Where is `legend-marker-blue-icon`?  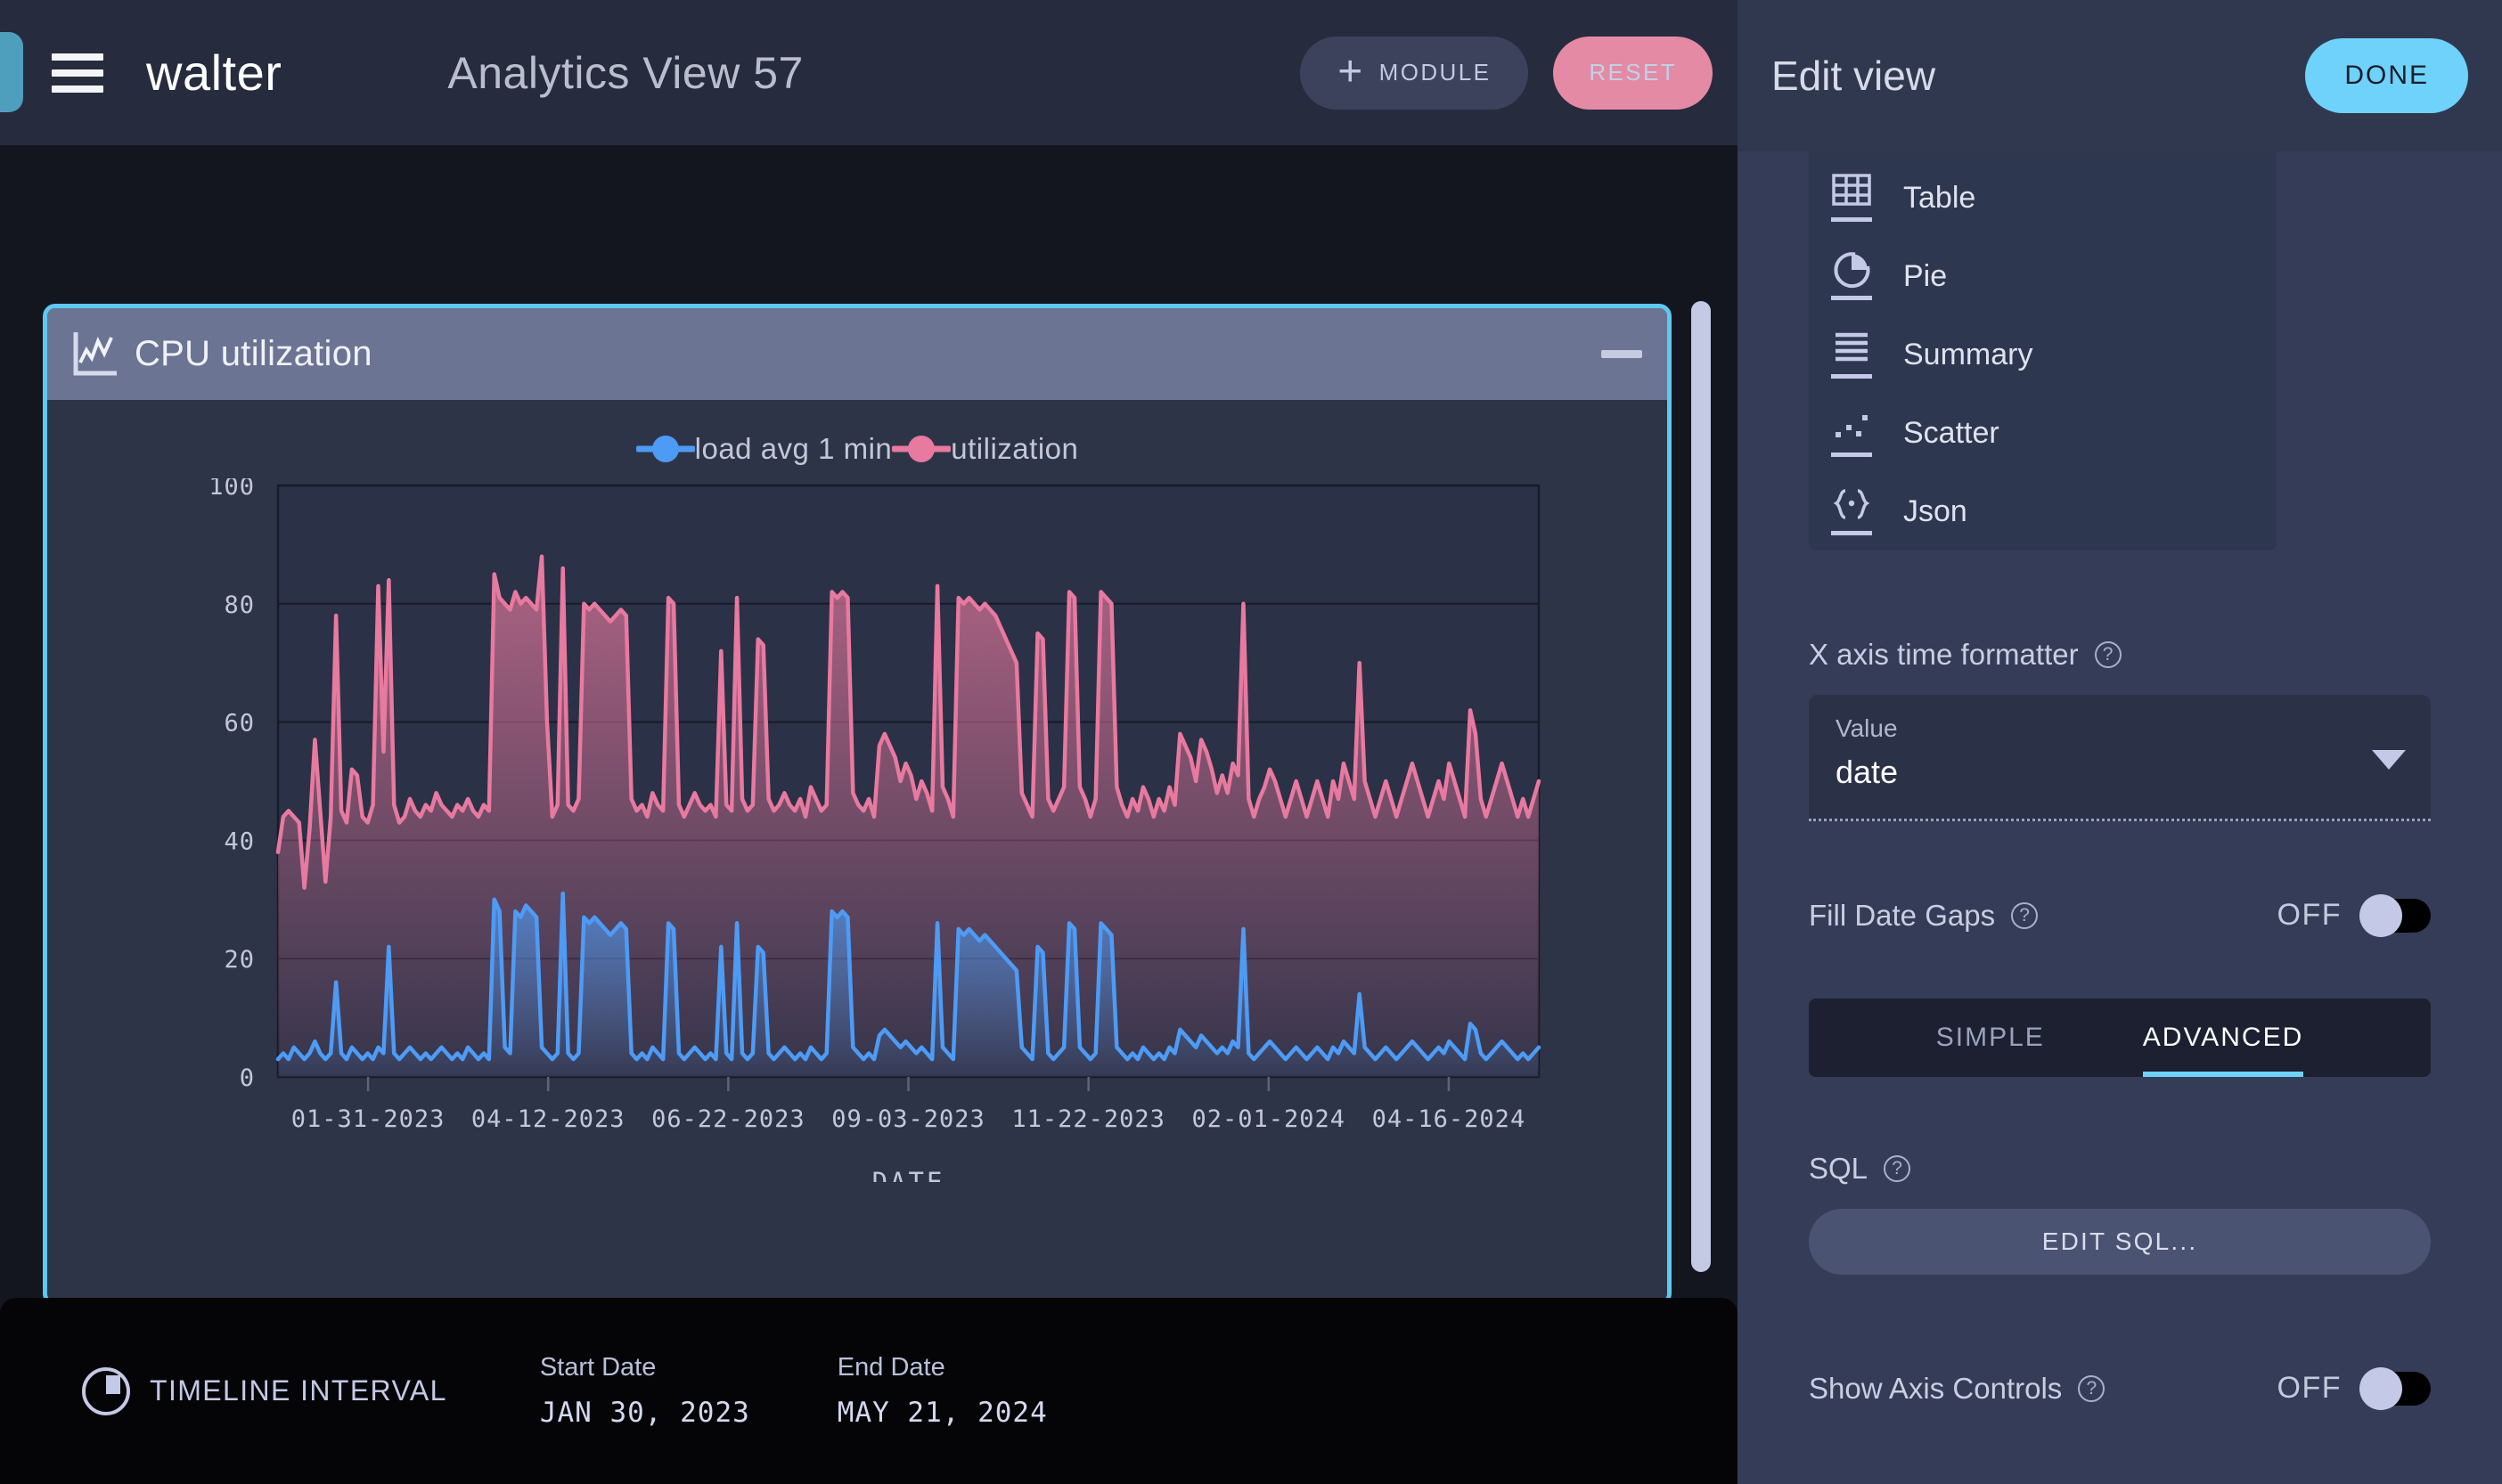
legend-marker-blue-icon is located at coordinates (665, 449).